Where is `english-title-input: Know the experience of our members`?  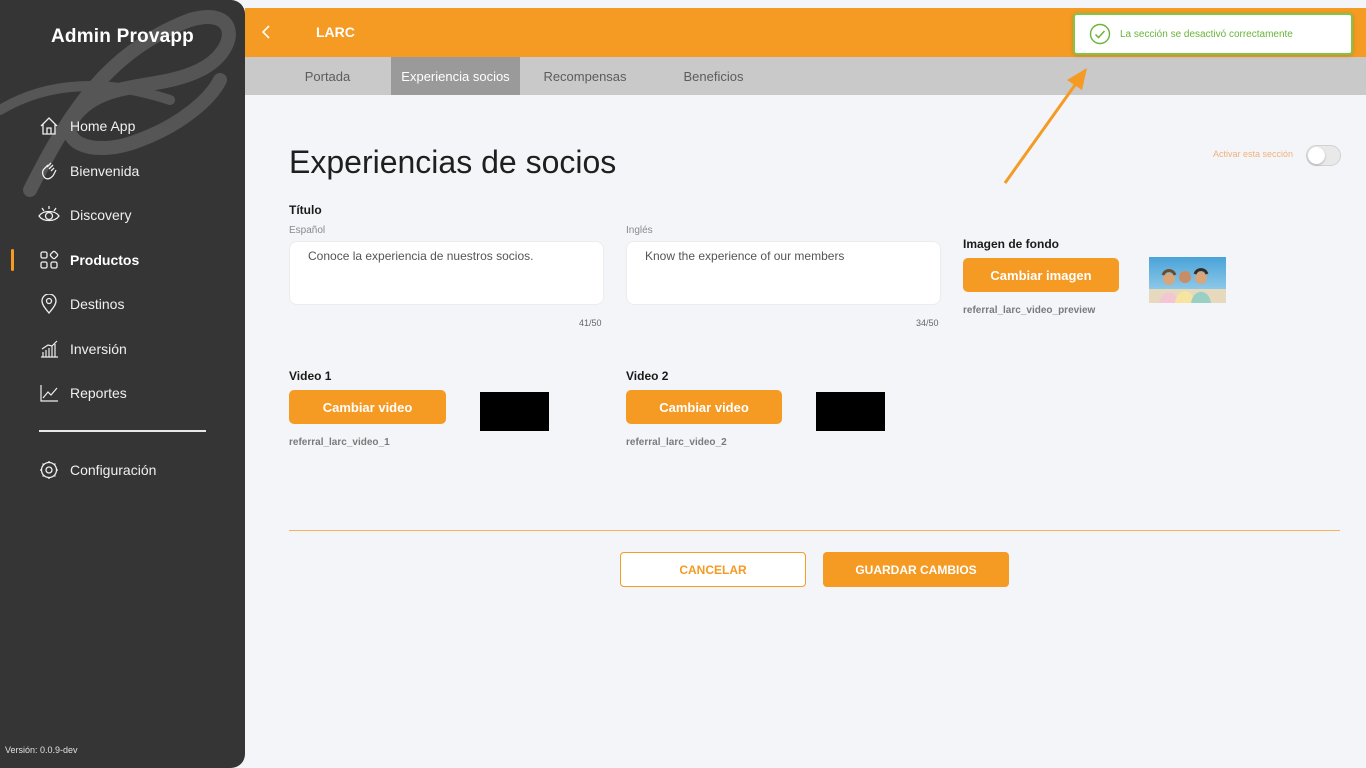 english-title-input: Know the experience of our members is located at coordinates (783, 273).